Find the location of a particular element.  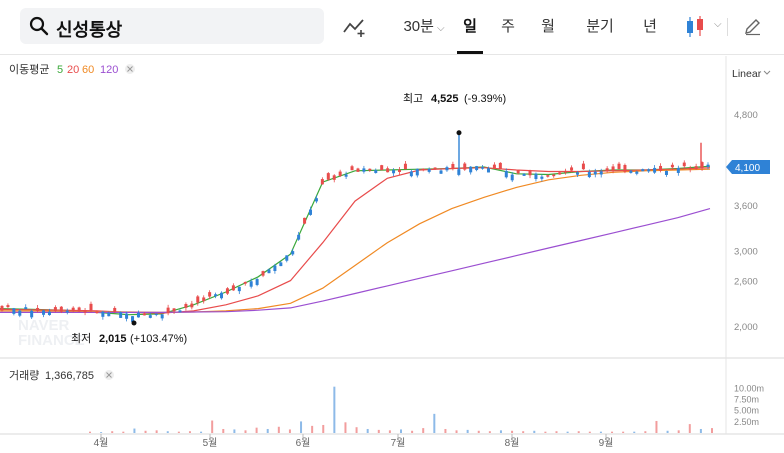

scale-type-label: Linear is located at coordinates (747, 74).